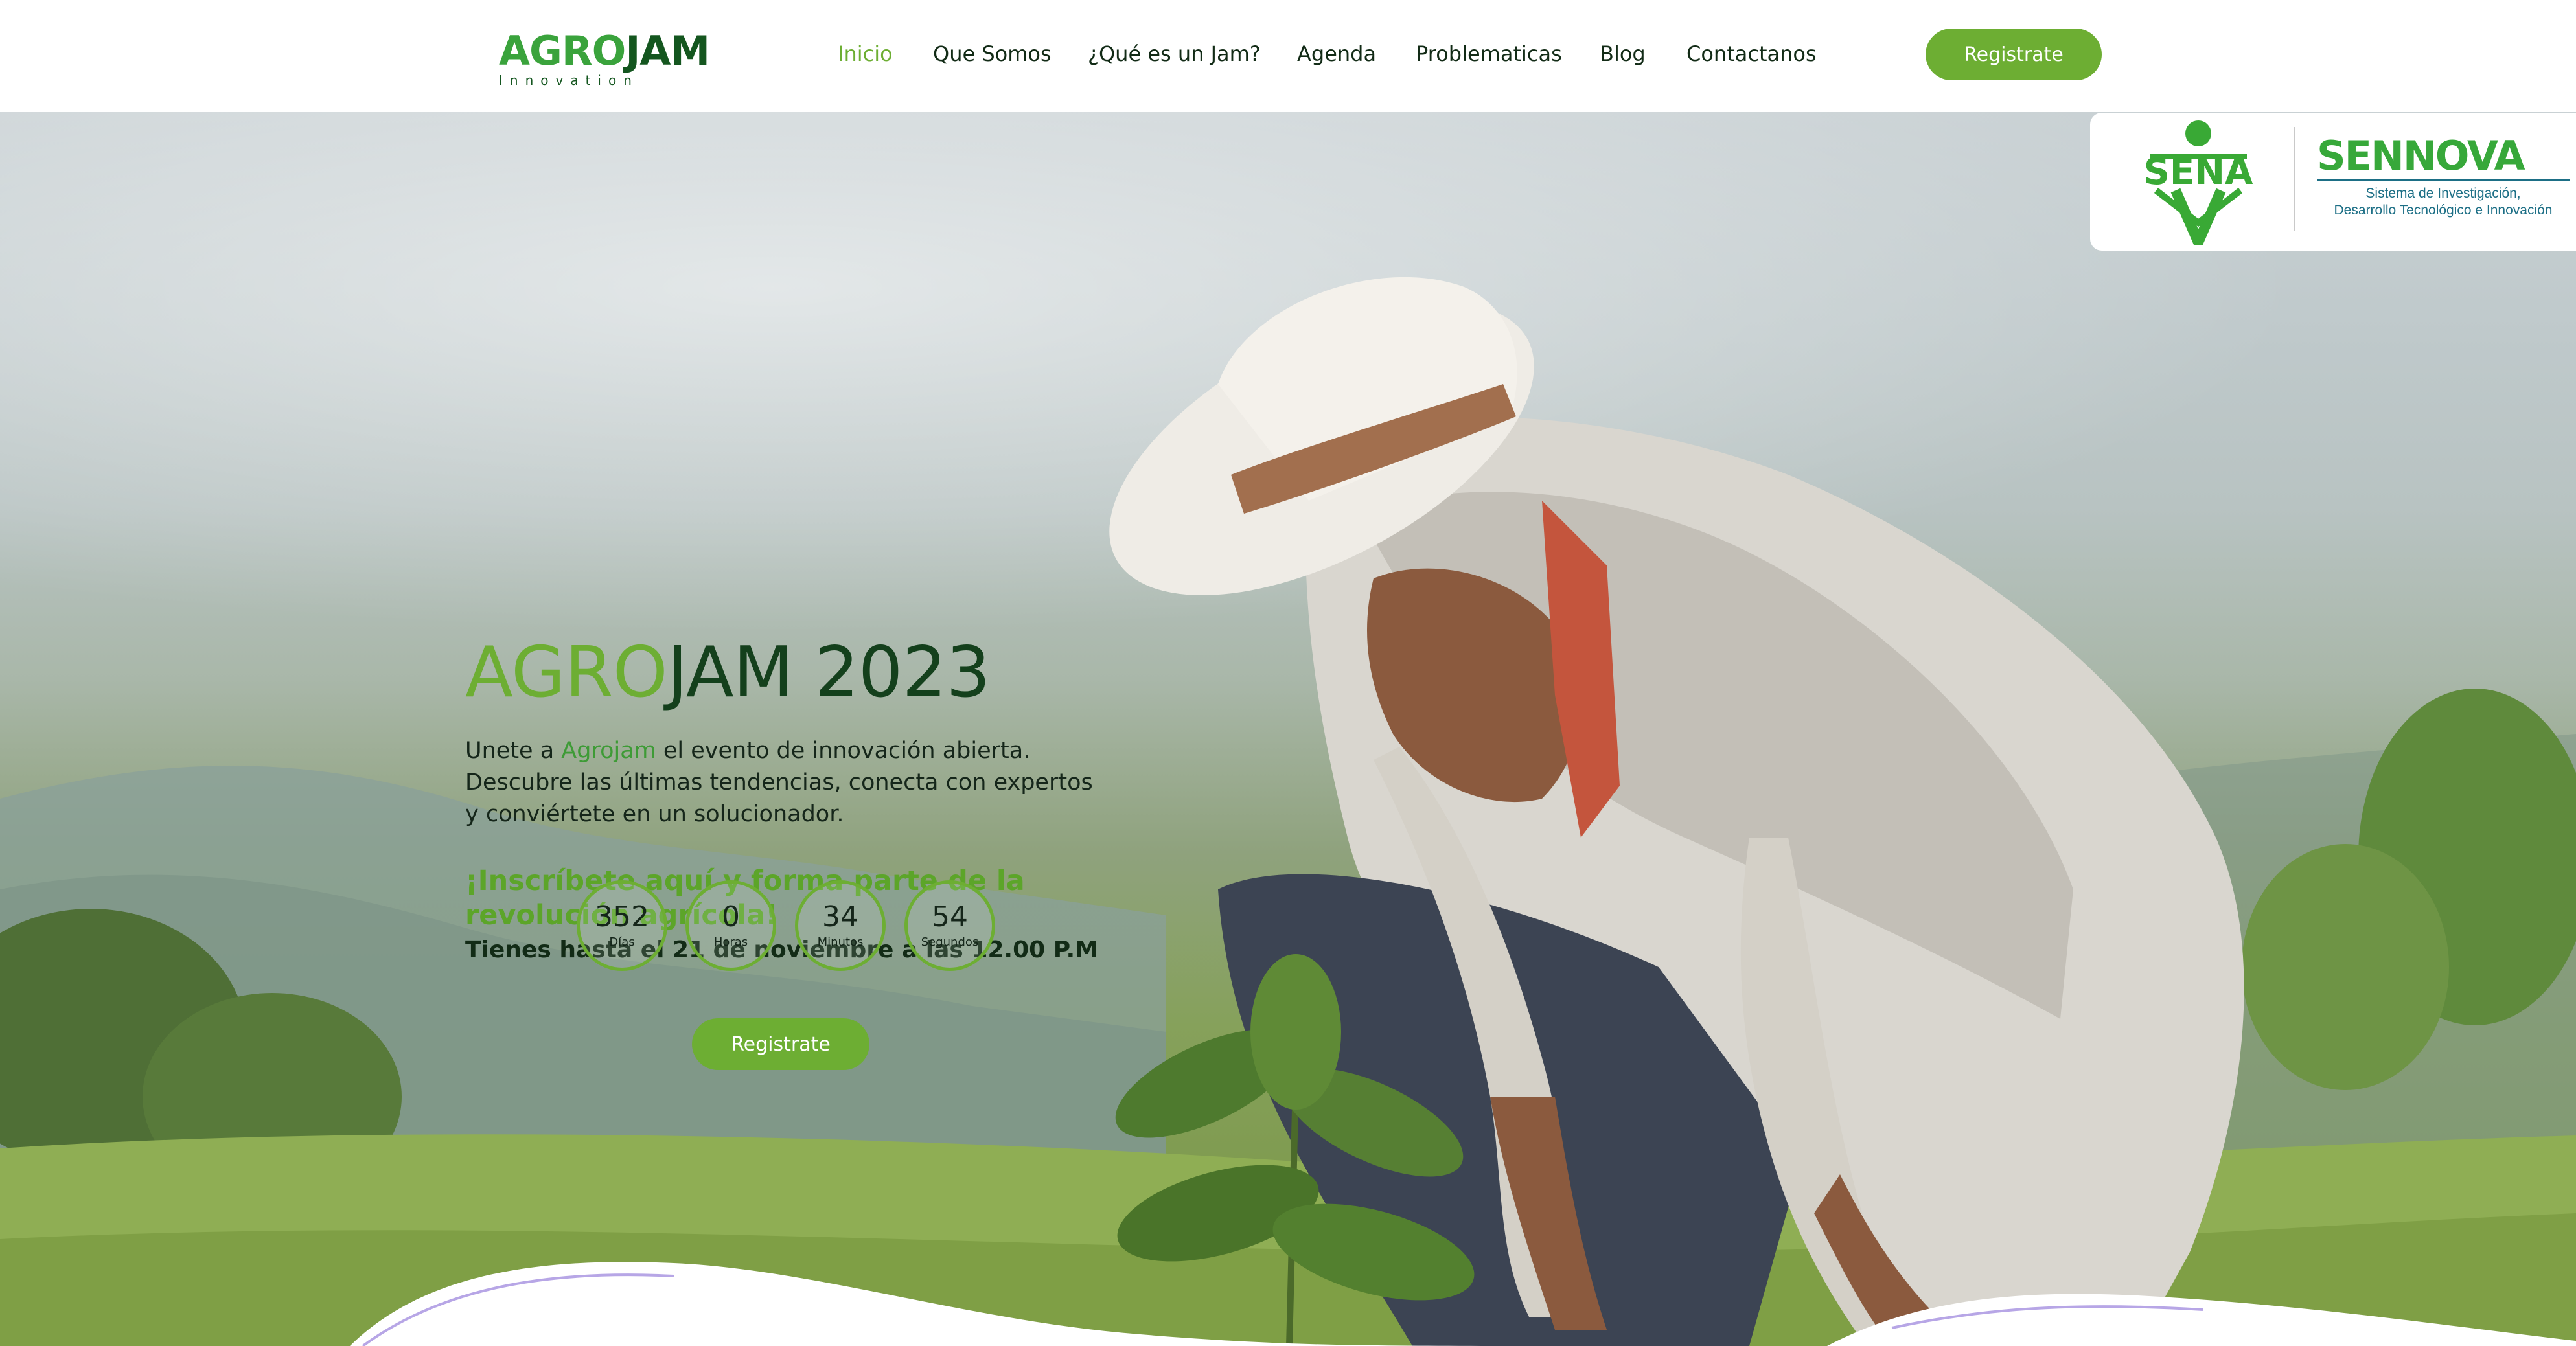 This screenshot has height=1346, width=2576. I want to click on countdown-seconds-value: 54, so click(950, 917).